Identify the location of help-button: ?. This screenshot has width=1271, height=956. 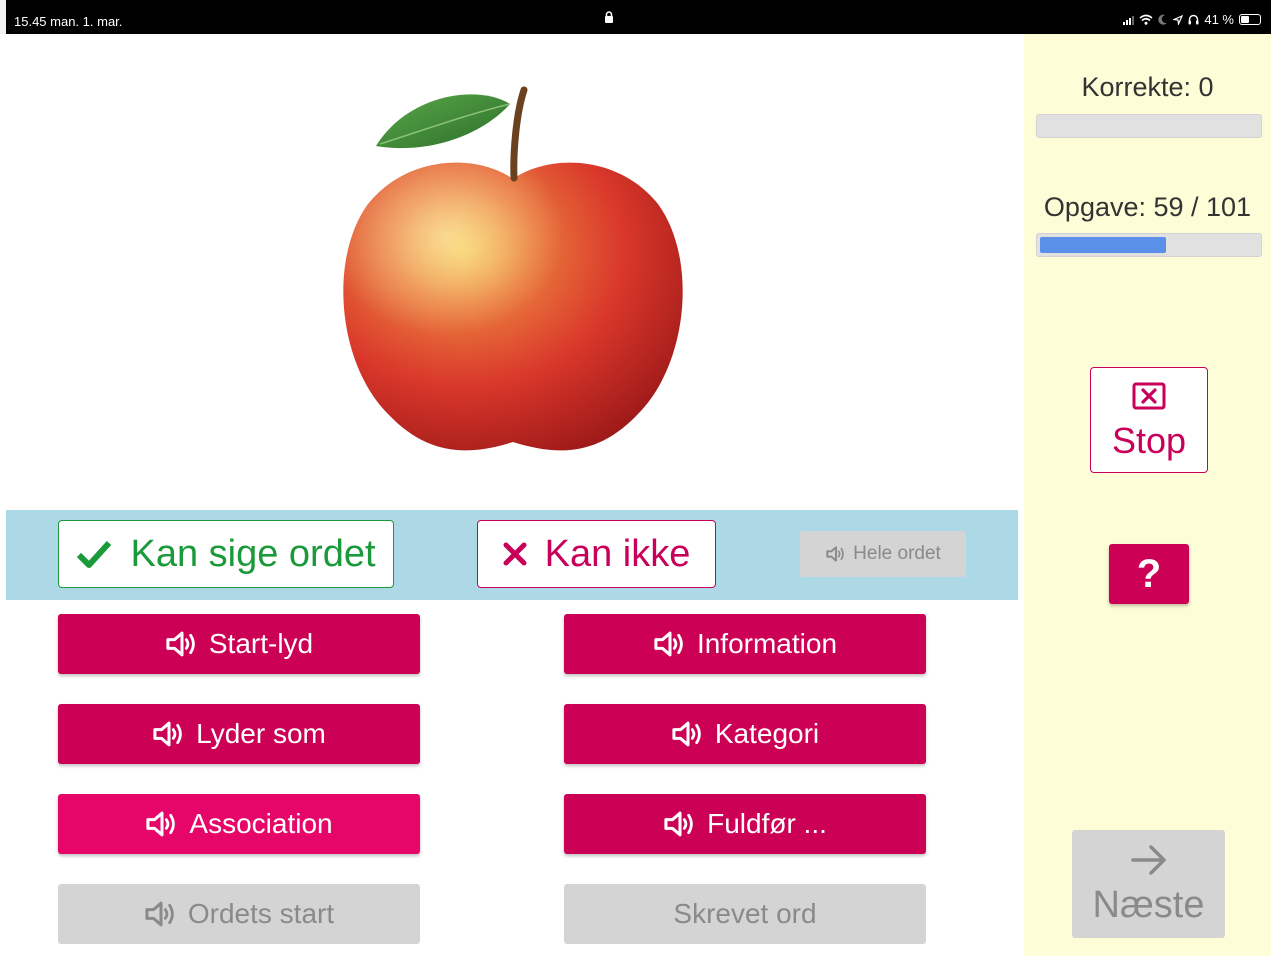
(1149, 574).